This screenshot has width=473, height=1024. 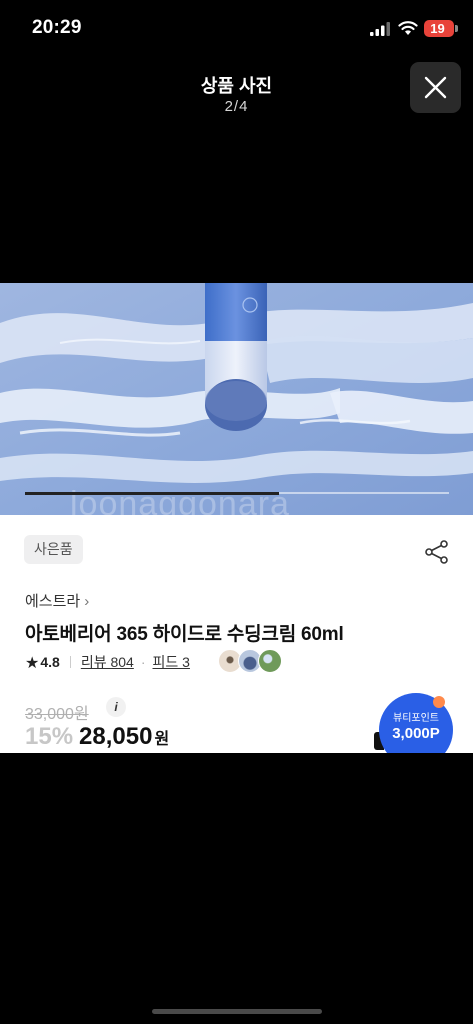 I want to click on home-indicator, so click(x=237, y=1011).